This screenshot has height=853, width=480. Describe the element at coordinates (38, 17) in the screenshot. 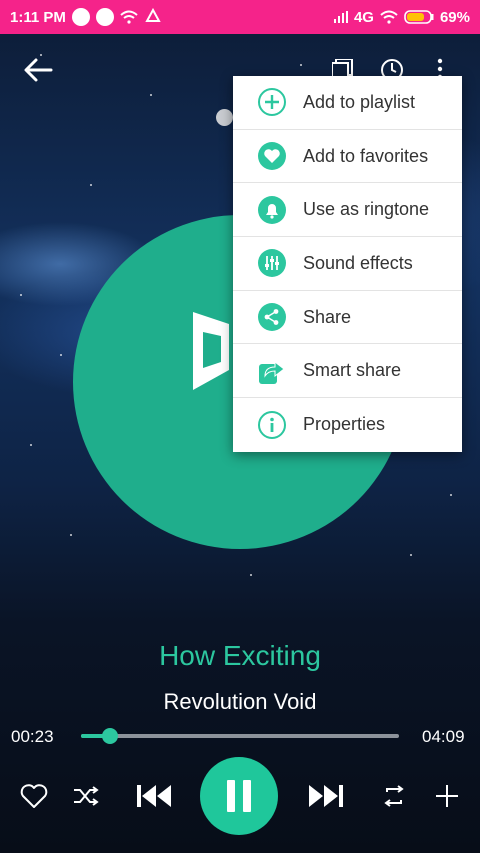

I see `status-time: 1:11 PM` at that location.